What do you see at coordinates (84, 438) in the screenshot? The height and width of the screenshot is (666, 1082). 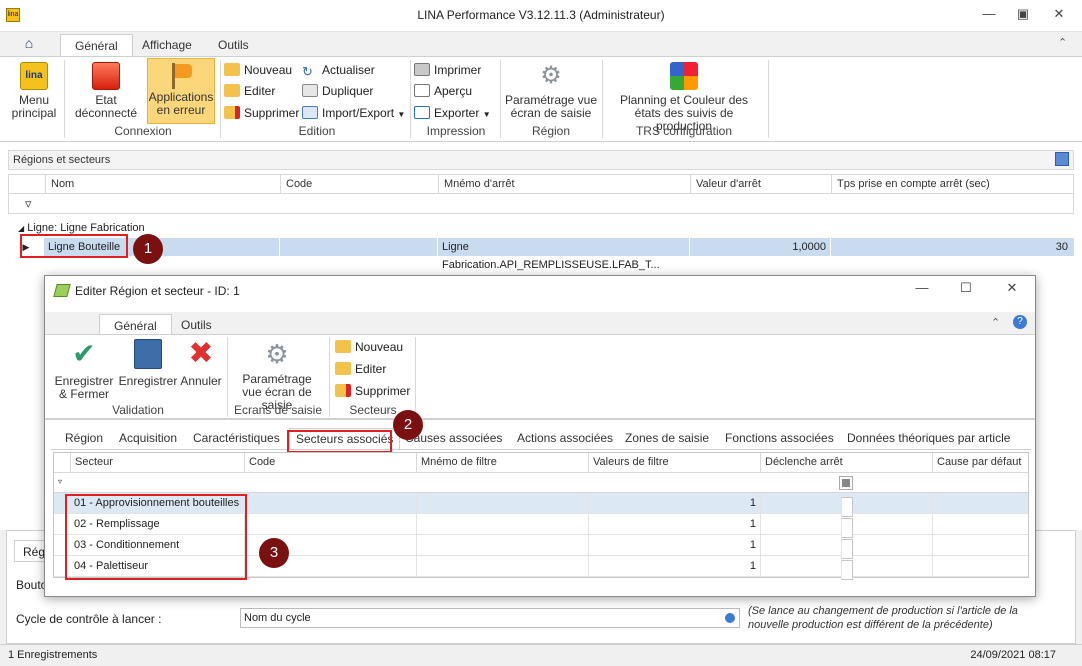 I see `page-tab-region: Région` at bounding box center [84, 438].